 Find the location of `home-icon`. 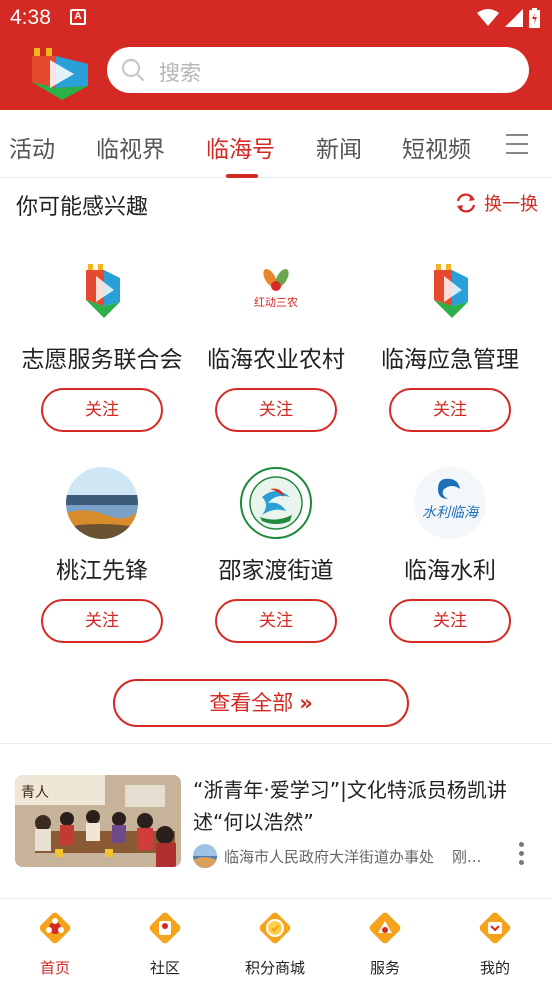

home-icon is located at coordinates (55, 928).